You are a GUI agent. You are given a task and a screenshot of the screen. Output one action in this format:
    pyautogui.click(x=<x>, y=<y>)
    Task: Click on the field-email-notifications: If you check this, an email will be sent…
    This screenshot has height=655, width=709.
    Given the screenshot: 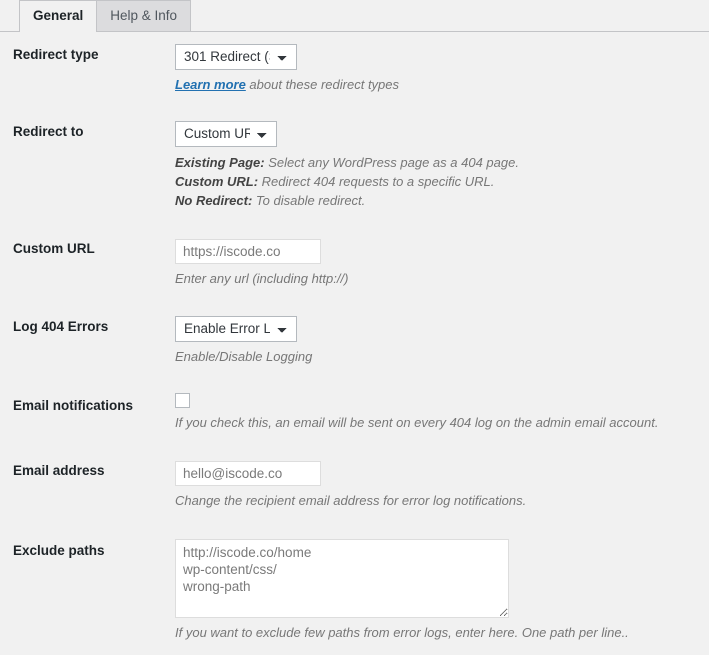 What is the action you would take?
    pyautogui.click(x=442, y=412)
    